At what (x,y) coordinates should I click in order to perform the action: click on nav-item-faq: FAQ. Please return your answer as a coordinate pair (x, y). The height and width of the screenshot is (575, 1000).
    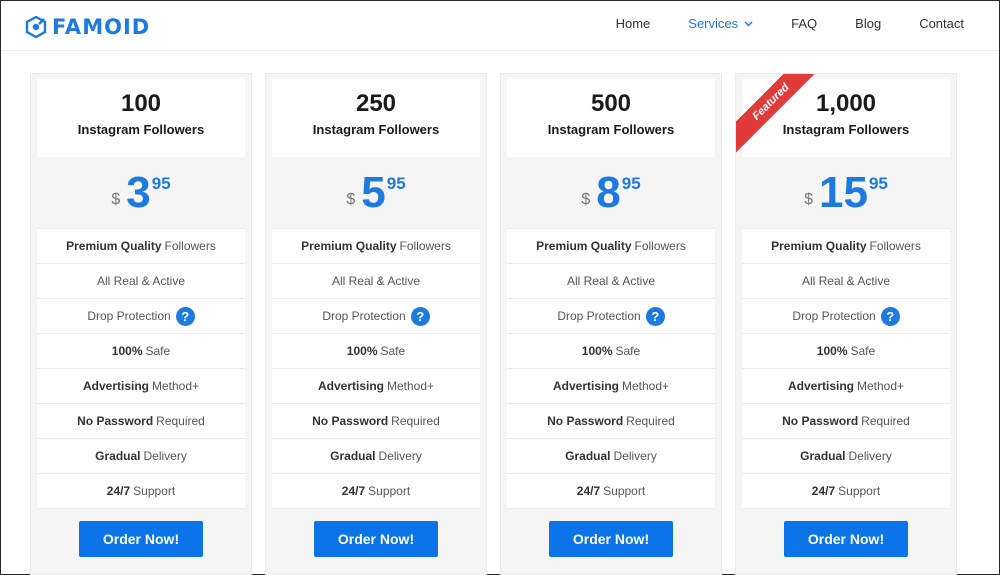
    Looking at the image, I should click on (804, 23).